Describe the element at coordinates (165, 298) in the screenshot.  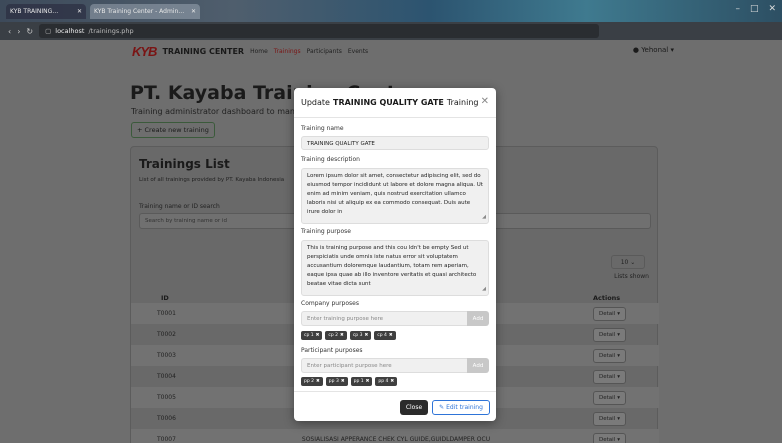
I see `column-header-id: ID` at that location.